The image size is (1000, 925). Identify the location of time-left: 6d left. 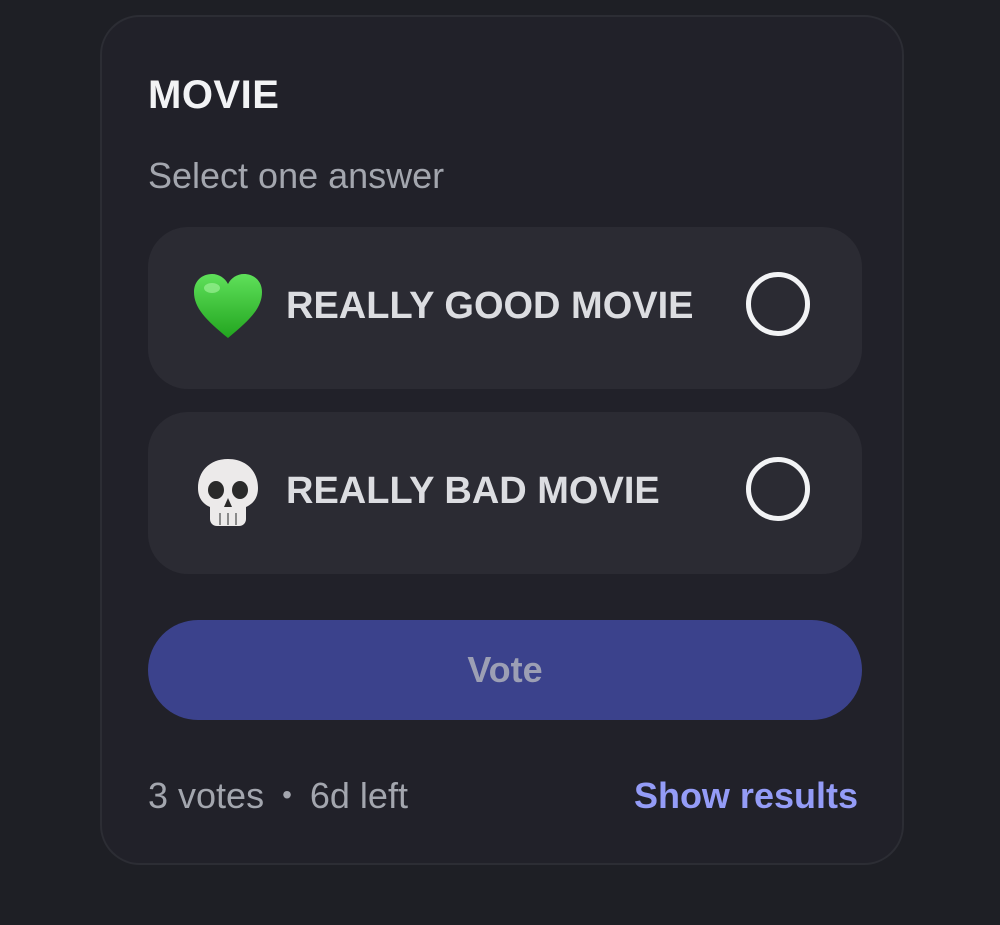
(358, 795).